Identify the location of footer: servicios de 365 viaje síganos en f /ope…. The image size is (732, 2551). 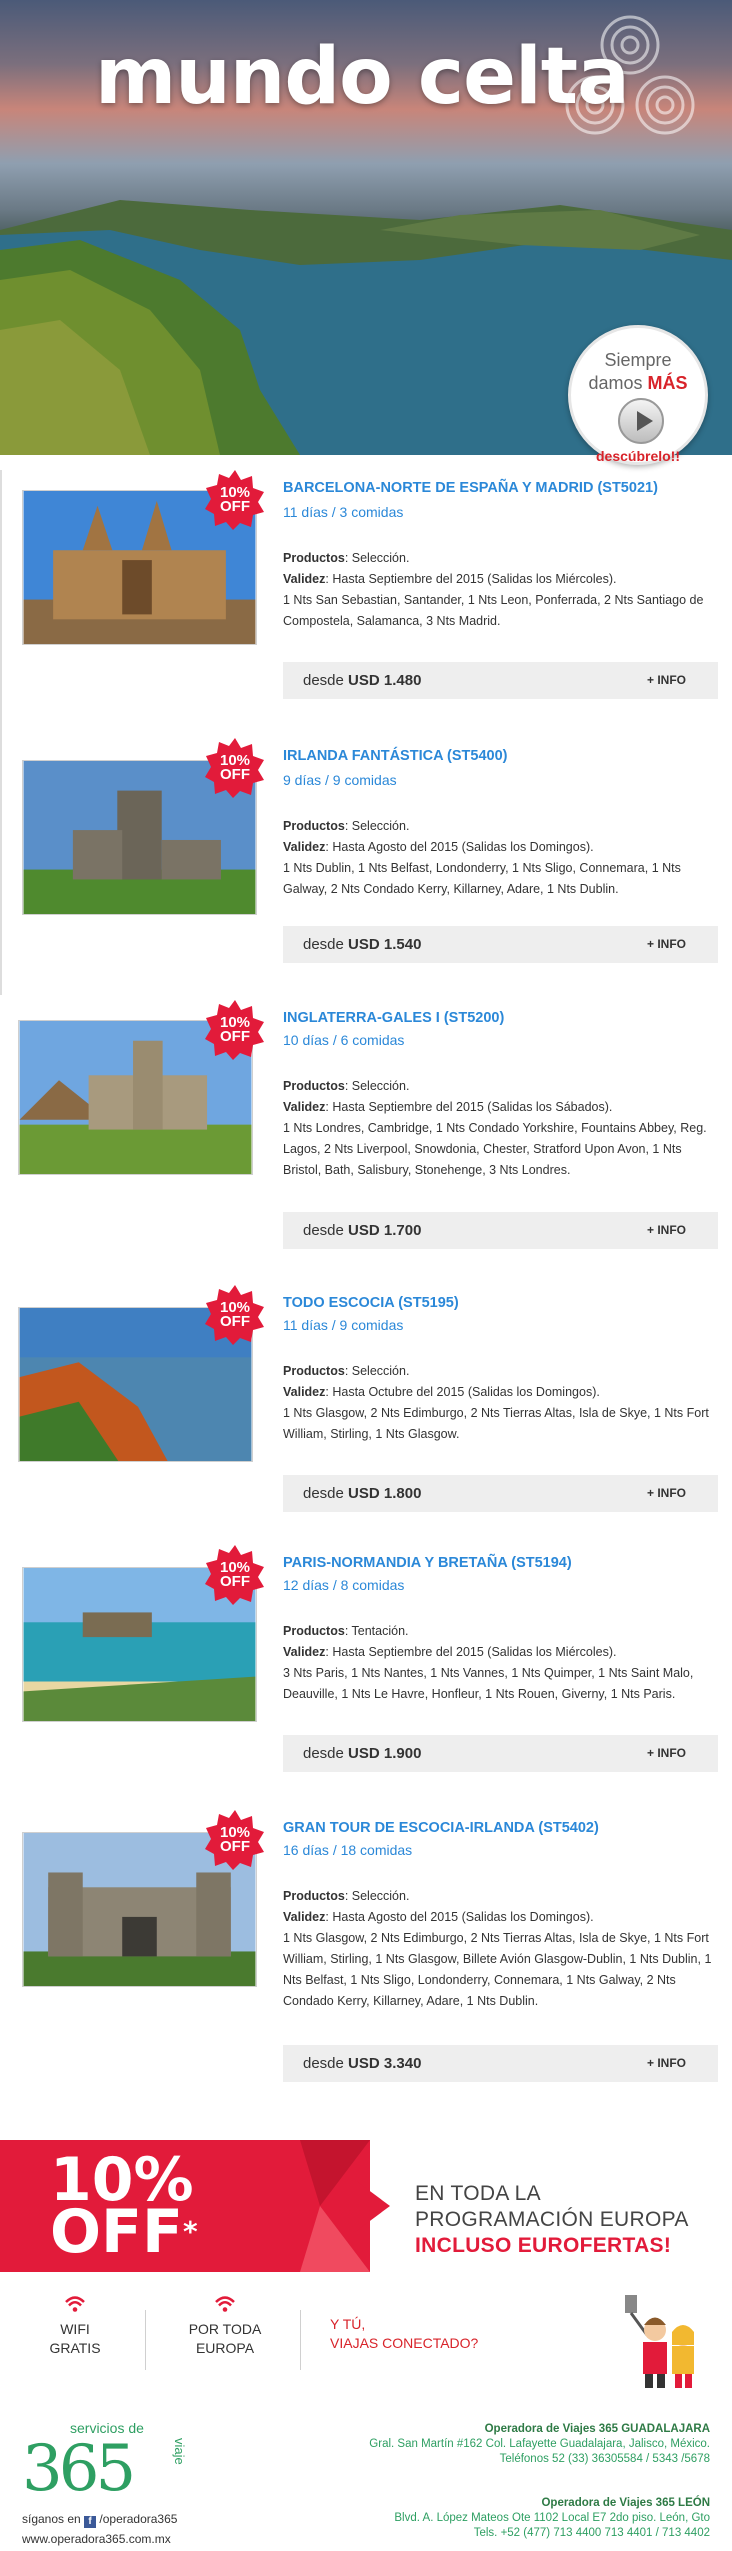
(366, 2480).